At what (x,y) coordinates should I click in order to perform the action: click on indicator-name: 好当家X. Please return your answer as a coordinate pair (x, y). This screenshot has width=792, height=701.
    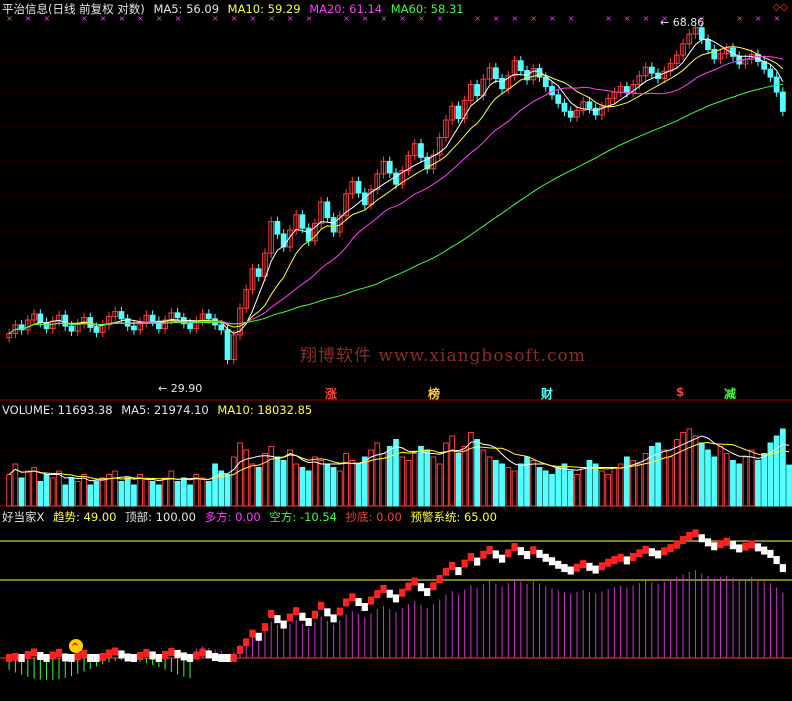
    Looking at the image, I should click on (23, 517).